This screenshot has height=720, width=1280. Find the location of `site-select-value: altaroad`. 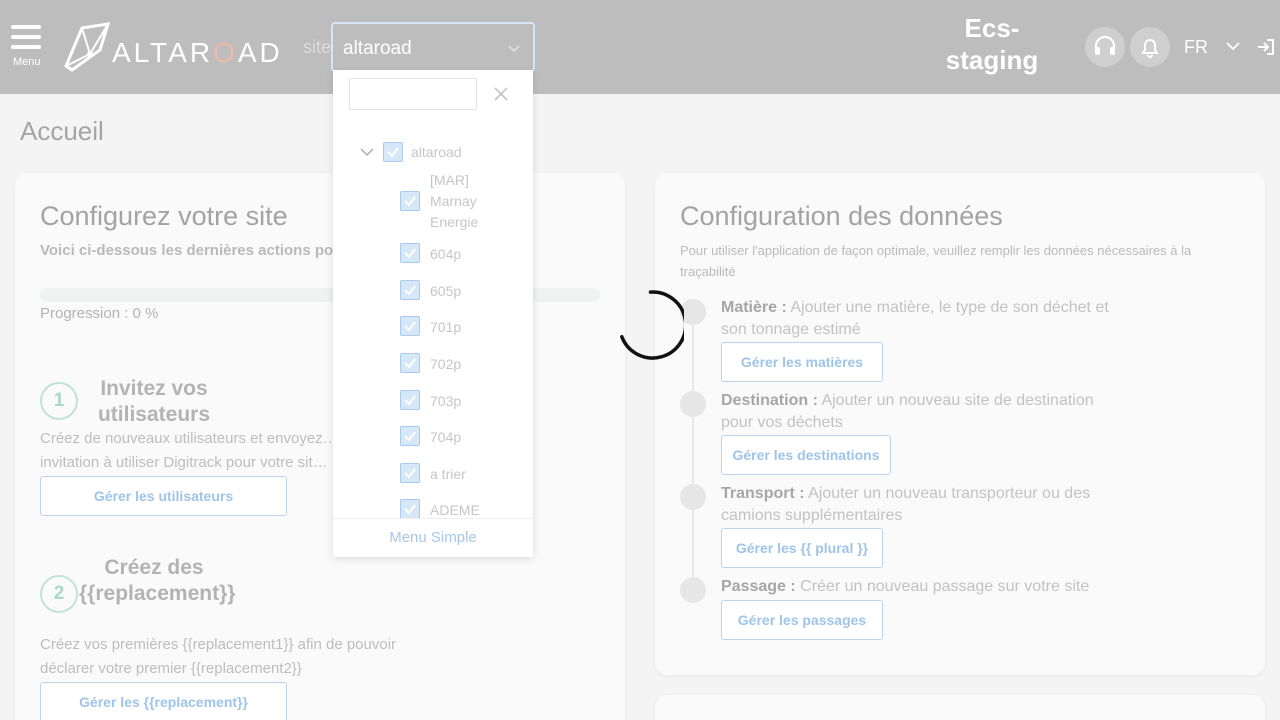

site-select-value: altaroad is located at coordinates (377, 48).